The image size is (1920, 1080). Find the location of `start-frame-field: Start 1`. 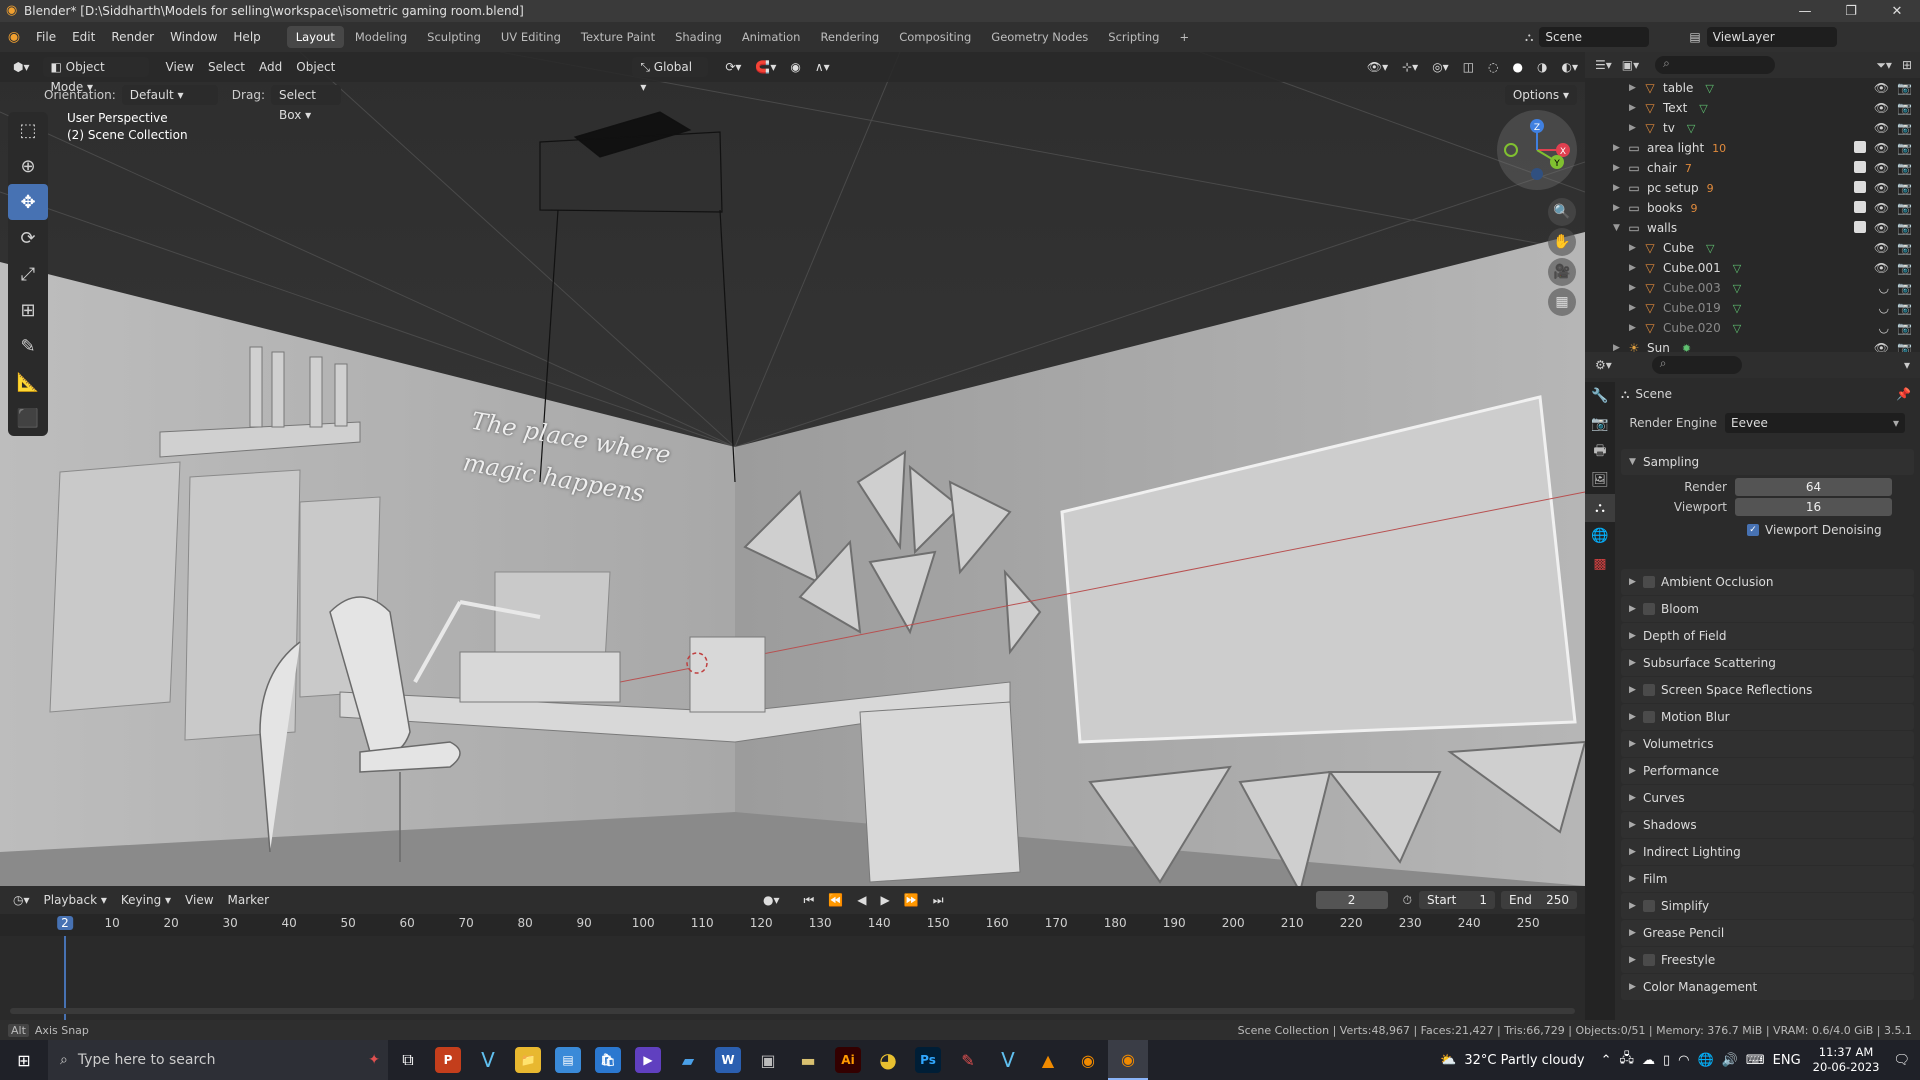

start-frame-field: Start 1 is located at coordinates (1457, 900).